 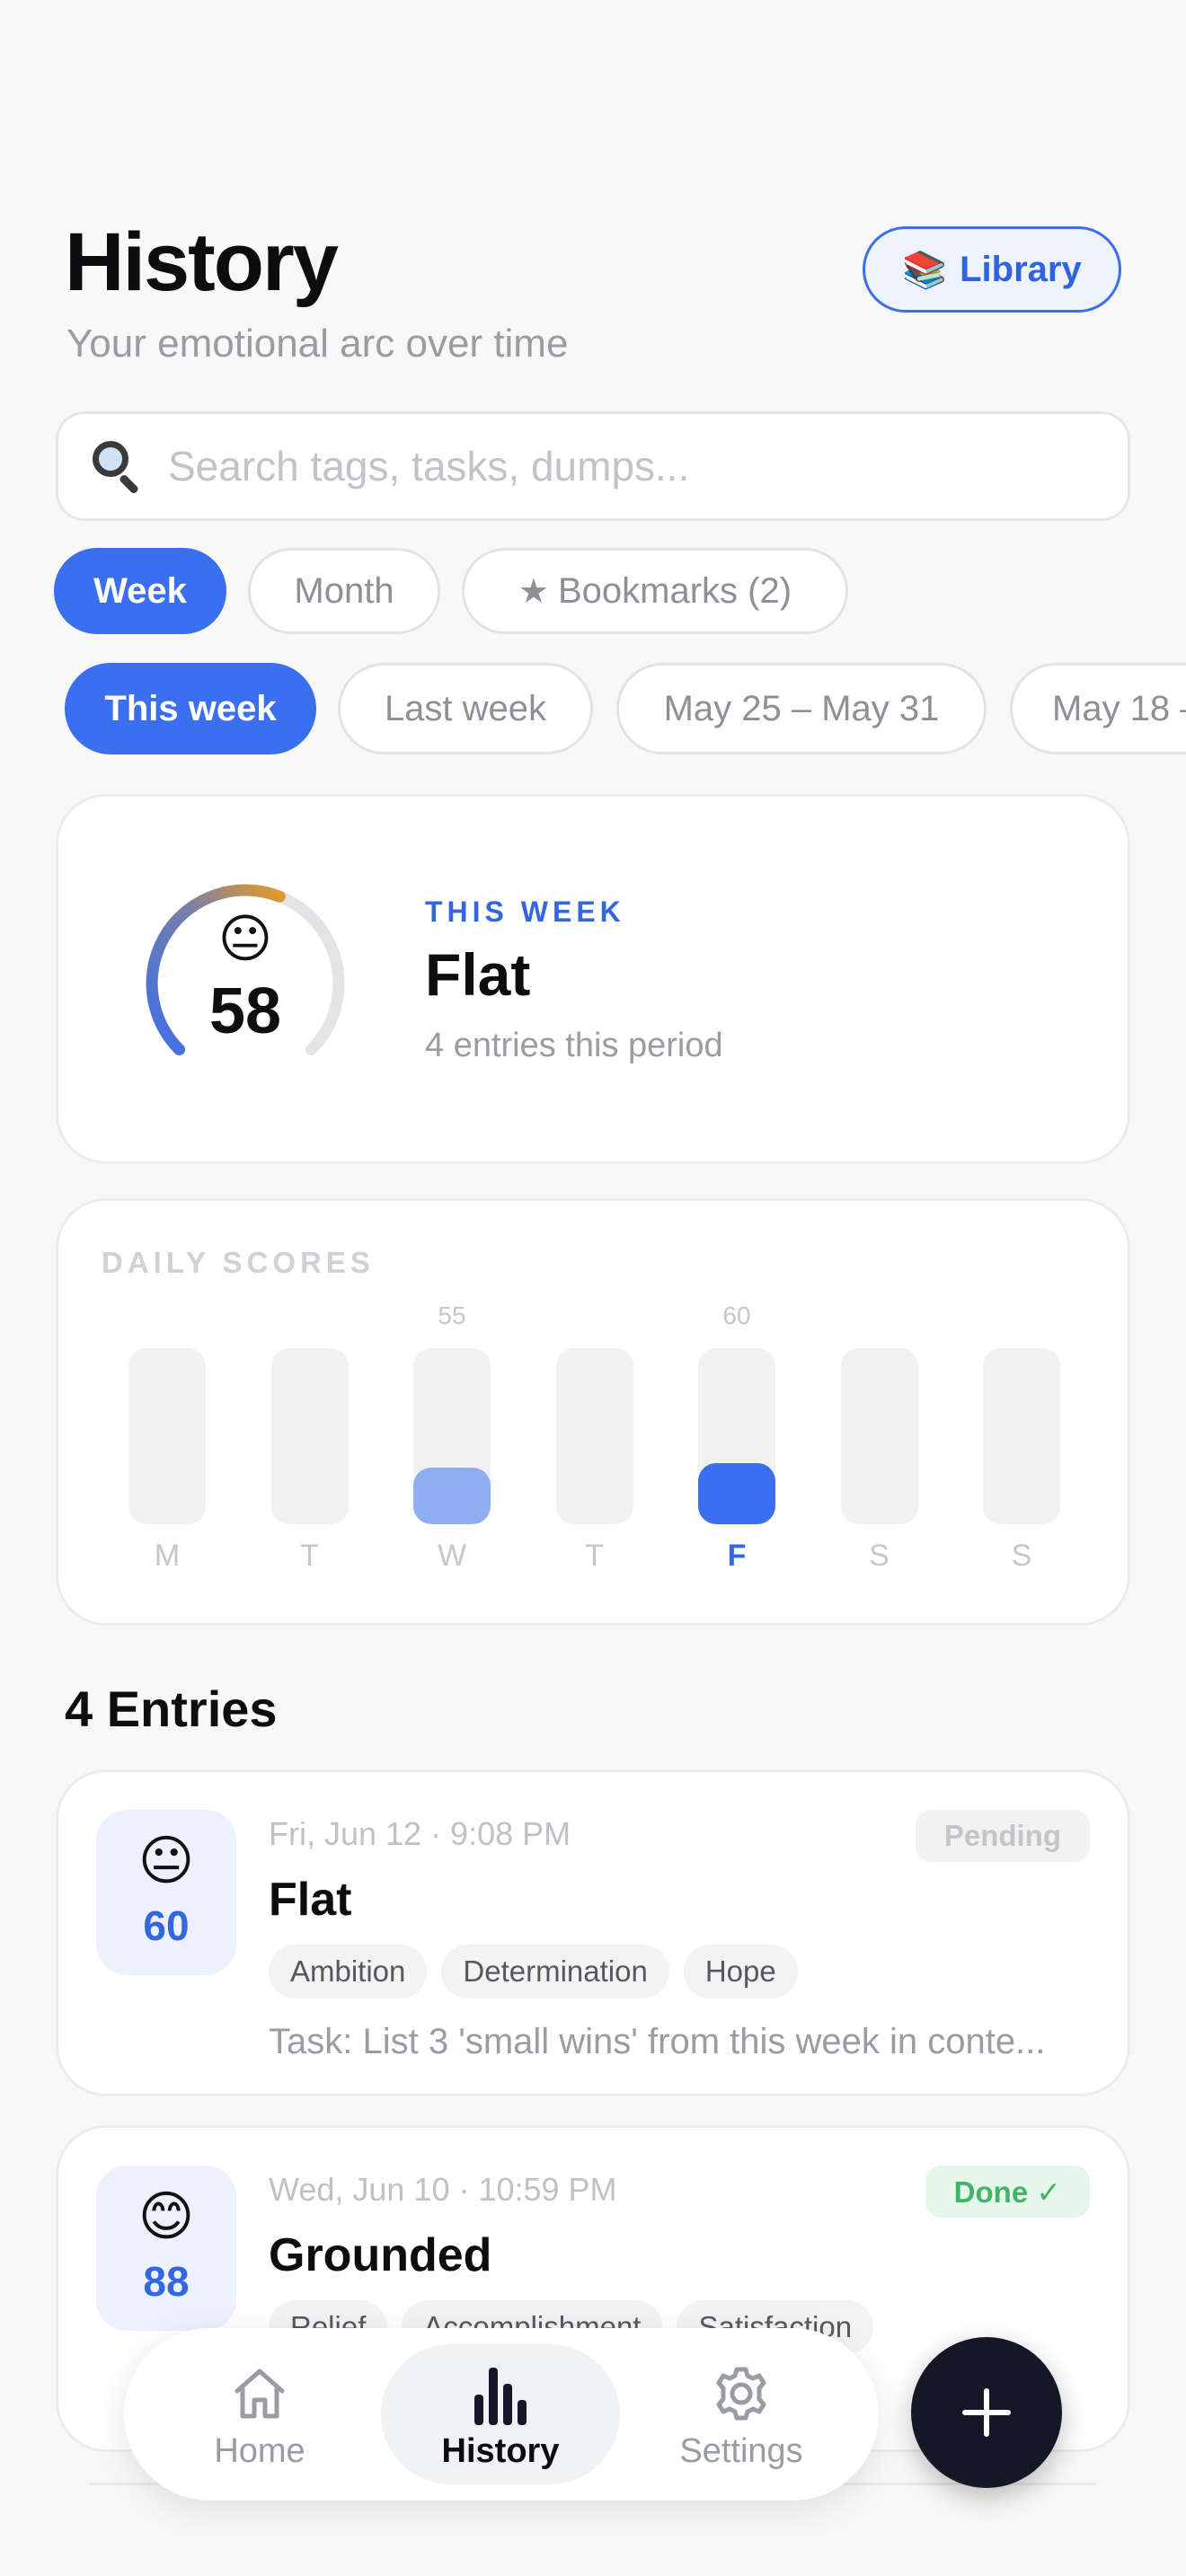 I want to click on tag: Ambition, so click(x=348, y=1971).